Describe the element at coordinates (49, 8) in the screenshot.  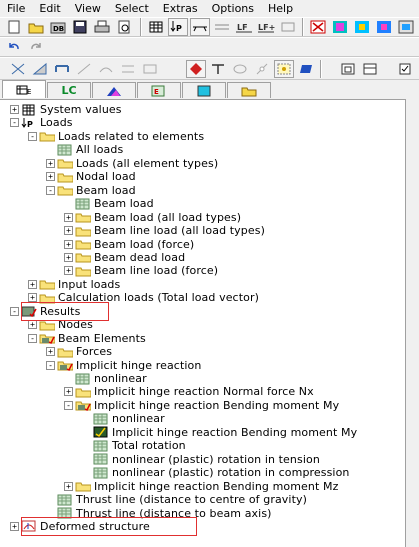
I see `menu-edit: Edit` at that location.